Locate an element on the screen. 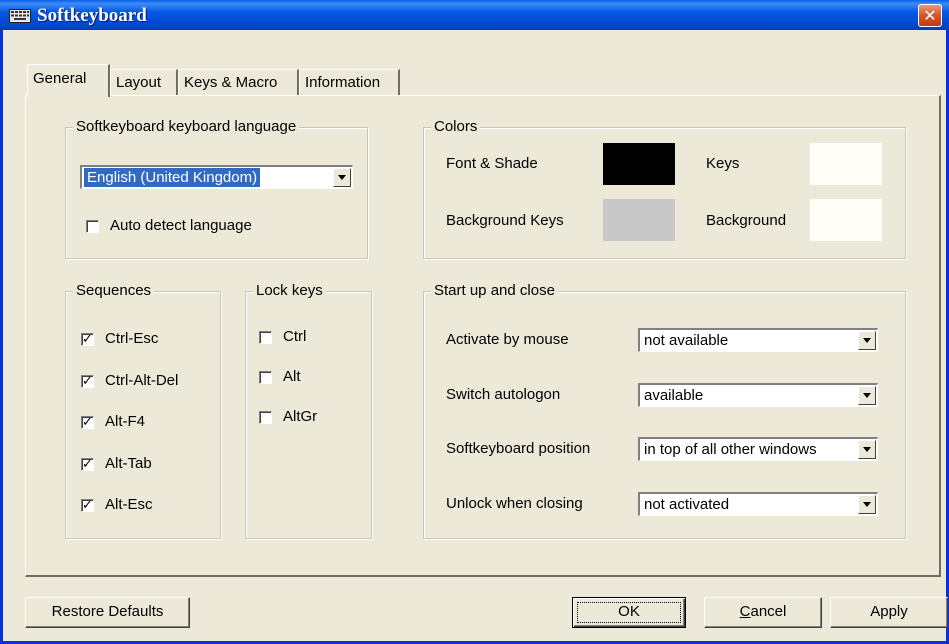 The width and height of the screenshot is (949, 644). language-select: English (United Kingdom) is located at coordinates (216, 177).